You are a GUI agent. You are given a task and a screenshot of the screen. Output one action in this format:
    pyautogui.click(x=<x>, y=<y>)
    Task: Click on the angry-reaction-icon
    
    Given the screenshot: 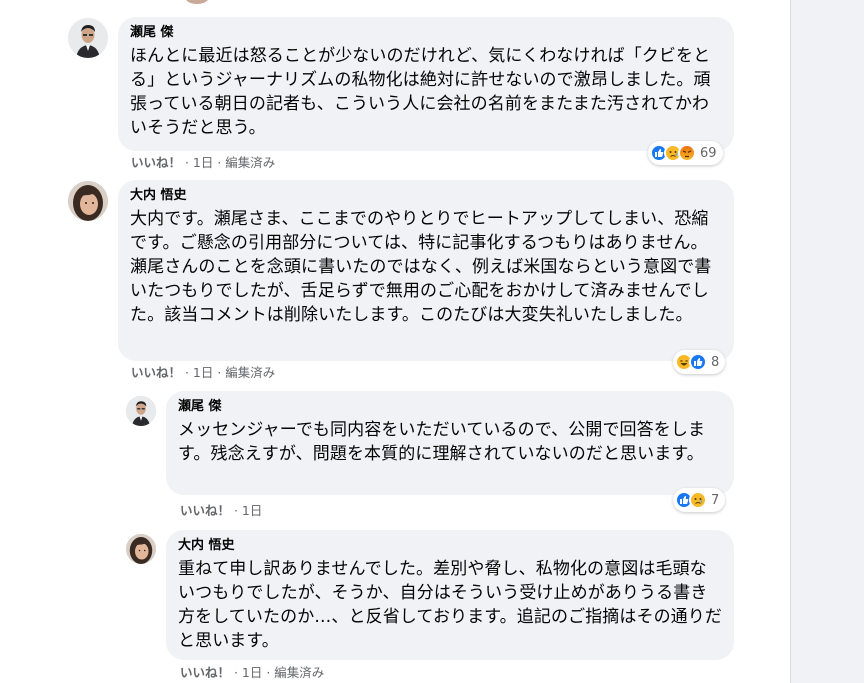 What is the action you would take?
    pyautogui.click(x=687, y=153)
    